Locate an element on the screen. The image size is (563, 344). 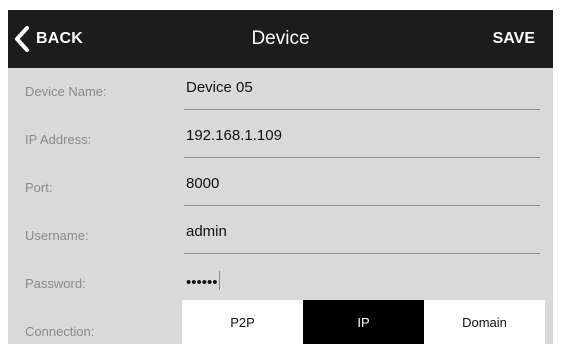
ip-address-value: 192.168.1.109 is located at coordinates (234, 135).